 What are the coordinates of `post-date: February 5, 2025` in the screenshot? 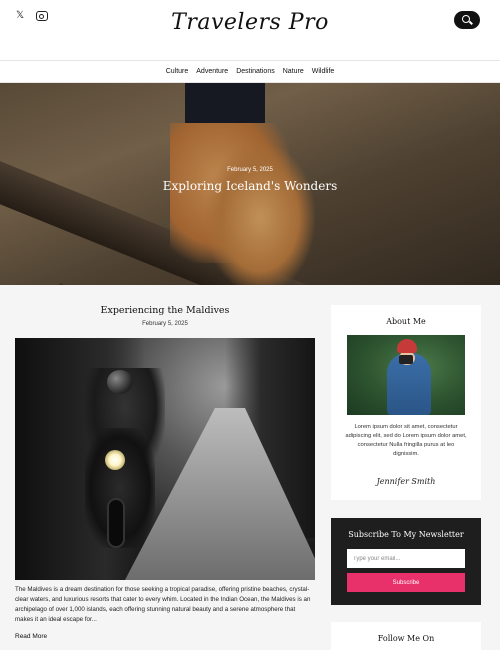 It's located at (165, 324).